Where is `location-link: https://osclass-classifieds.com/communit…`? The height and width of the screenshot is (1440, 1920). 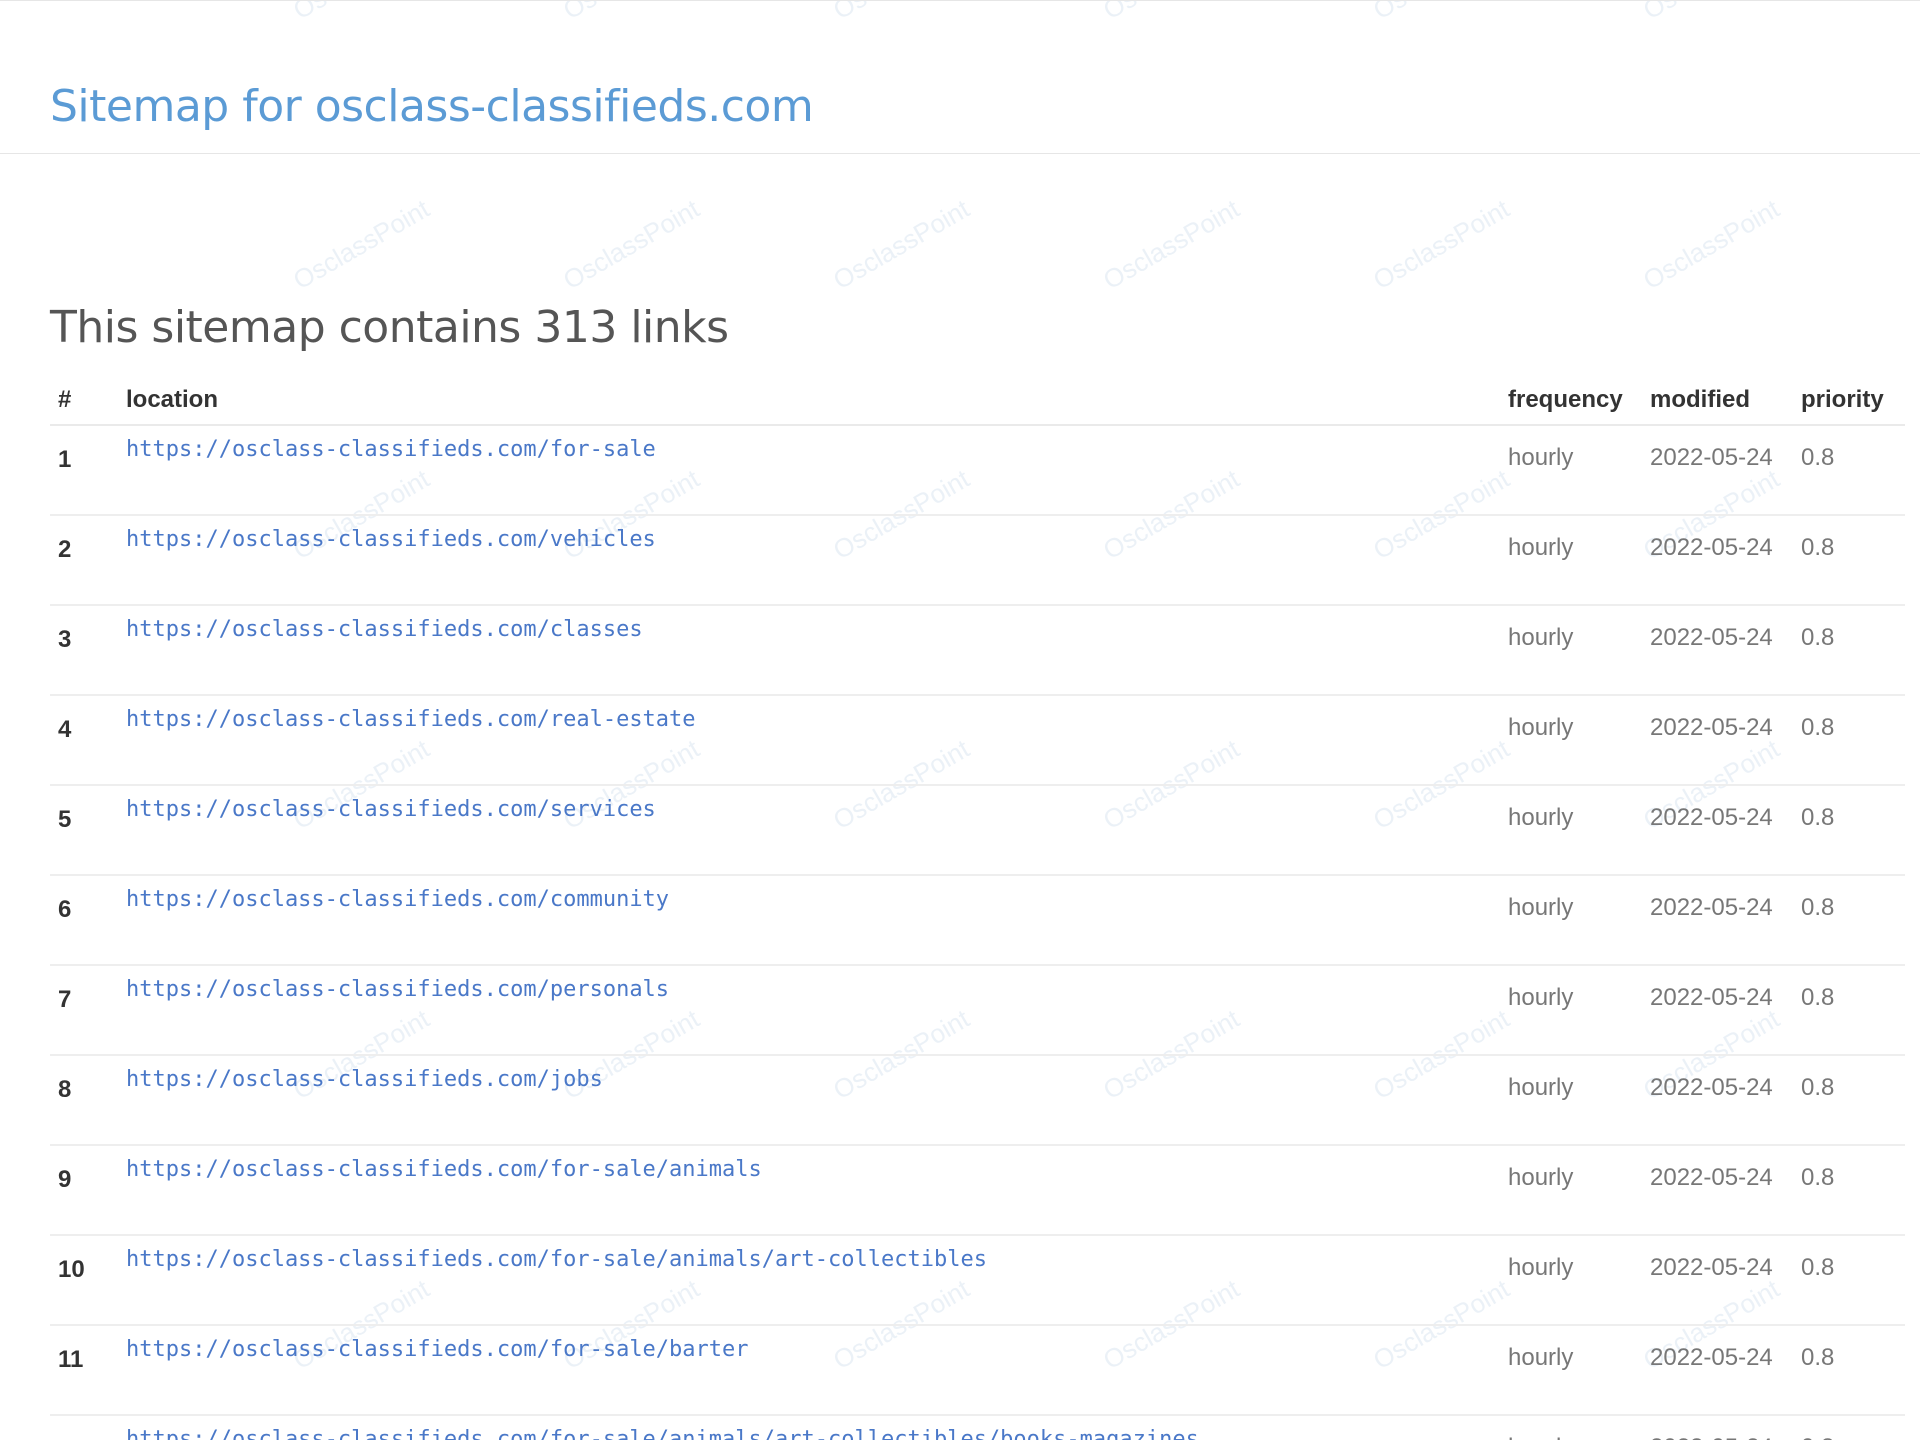 location-link: https://osclass-classifieds.com/communit… is located at coordinates (813, 899).